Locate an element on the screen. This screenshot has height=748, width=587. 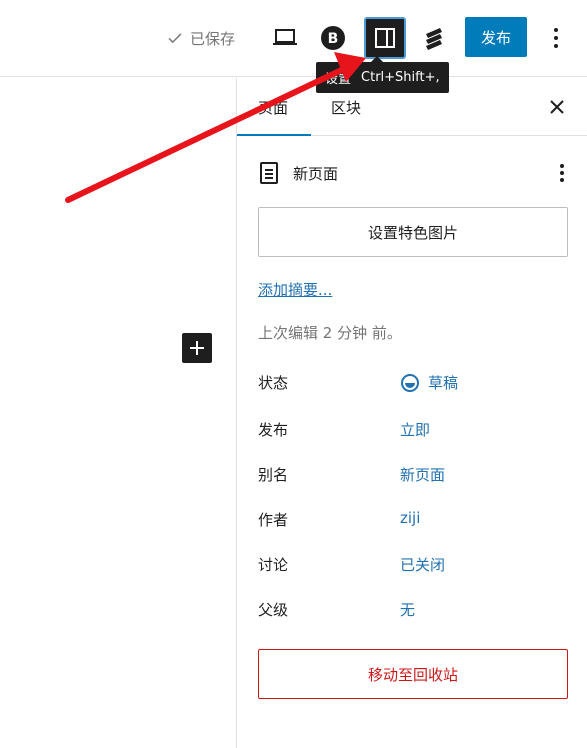
status-value-button: 草稿 is located at coordinates (429, 382).